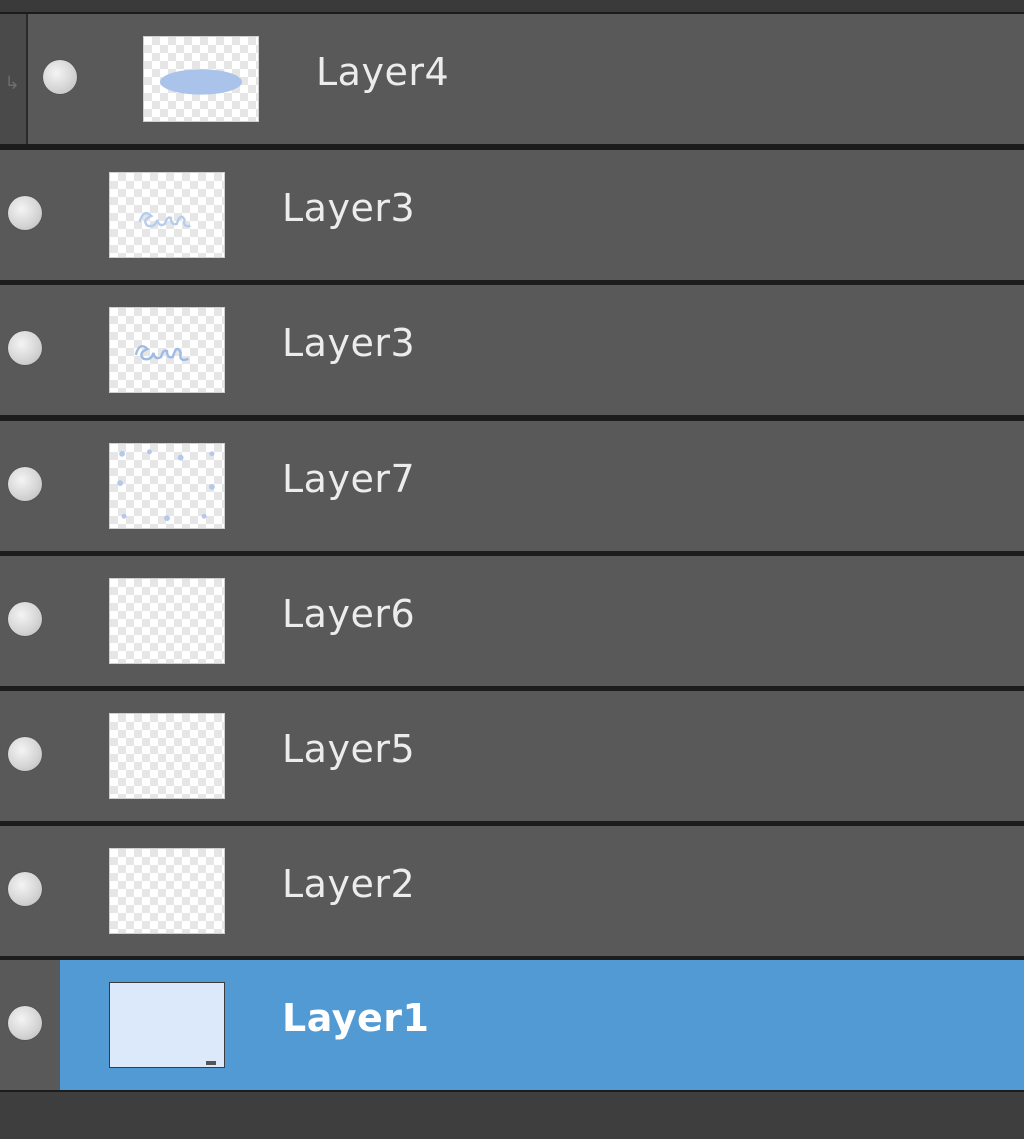  Describe the element at coordinates (512, 1115) in the screenshot. I see `panel-bottom-area` at that location.